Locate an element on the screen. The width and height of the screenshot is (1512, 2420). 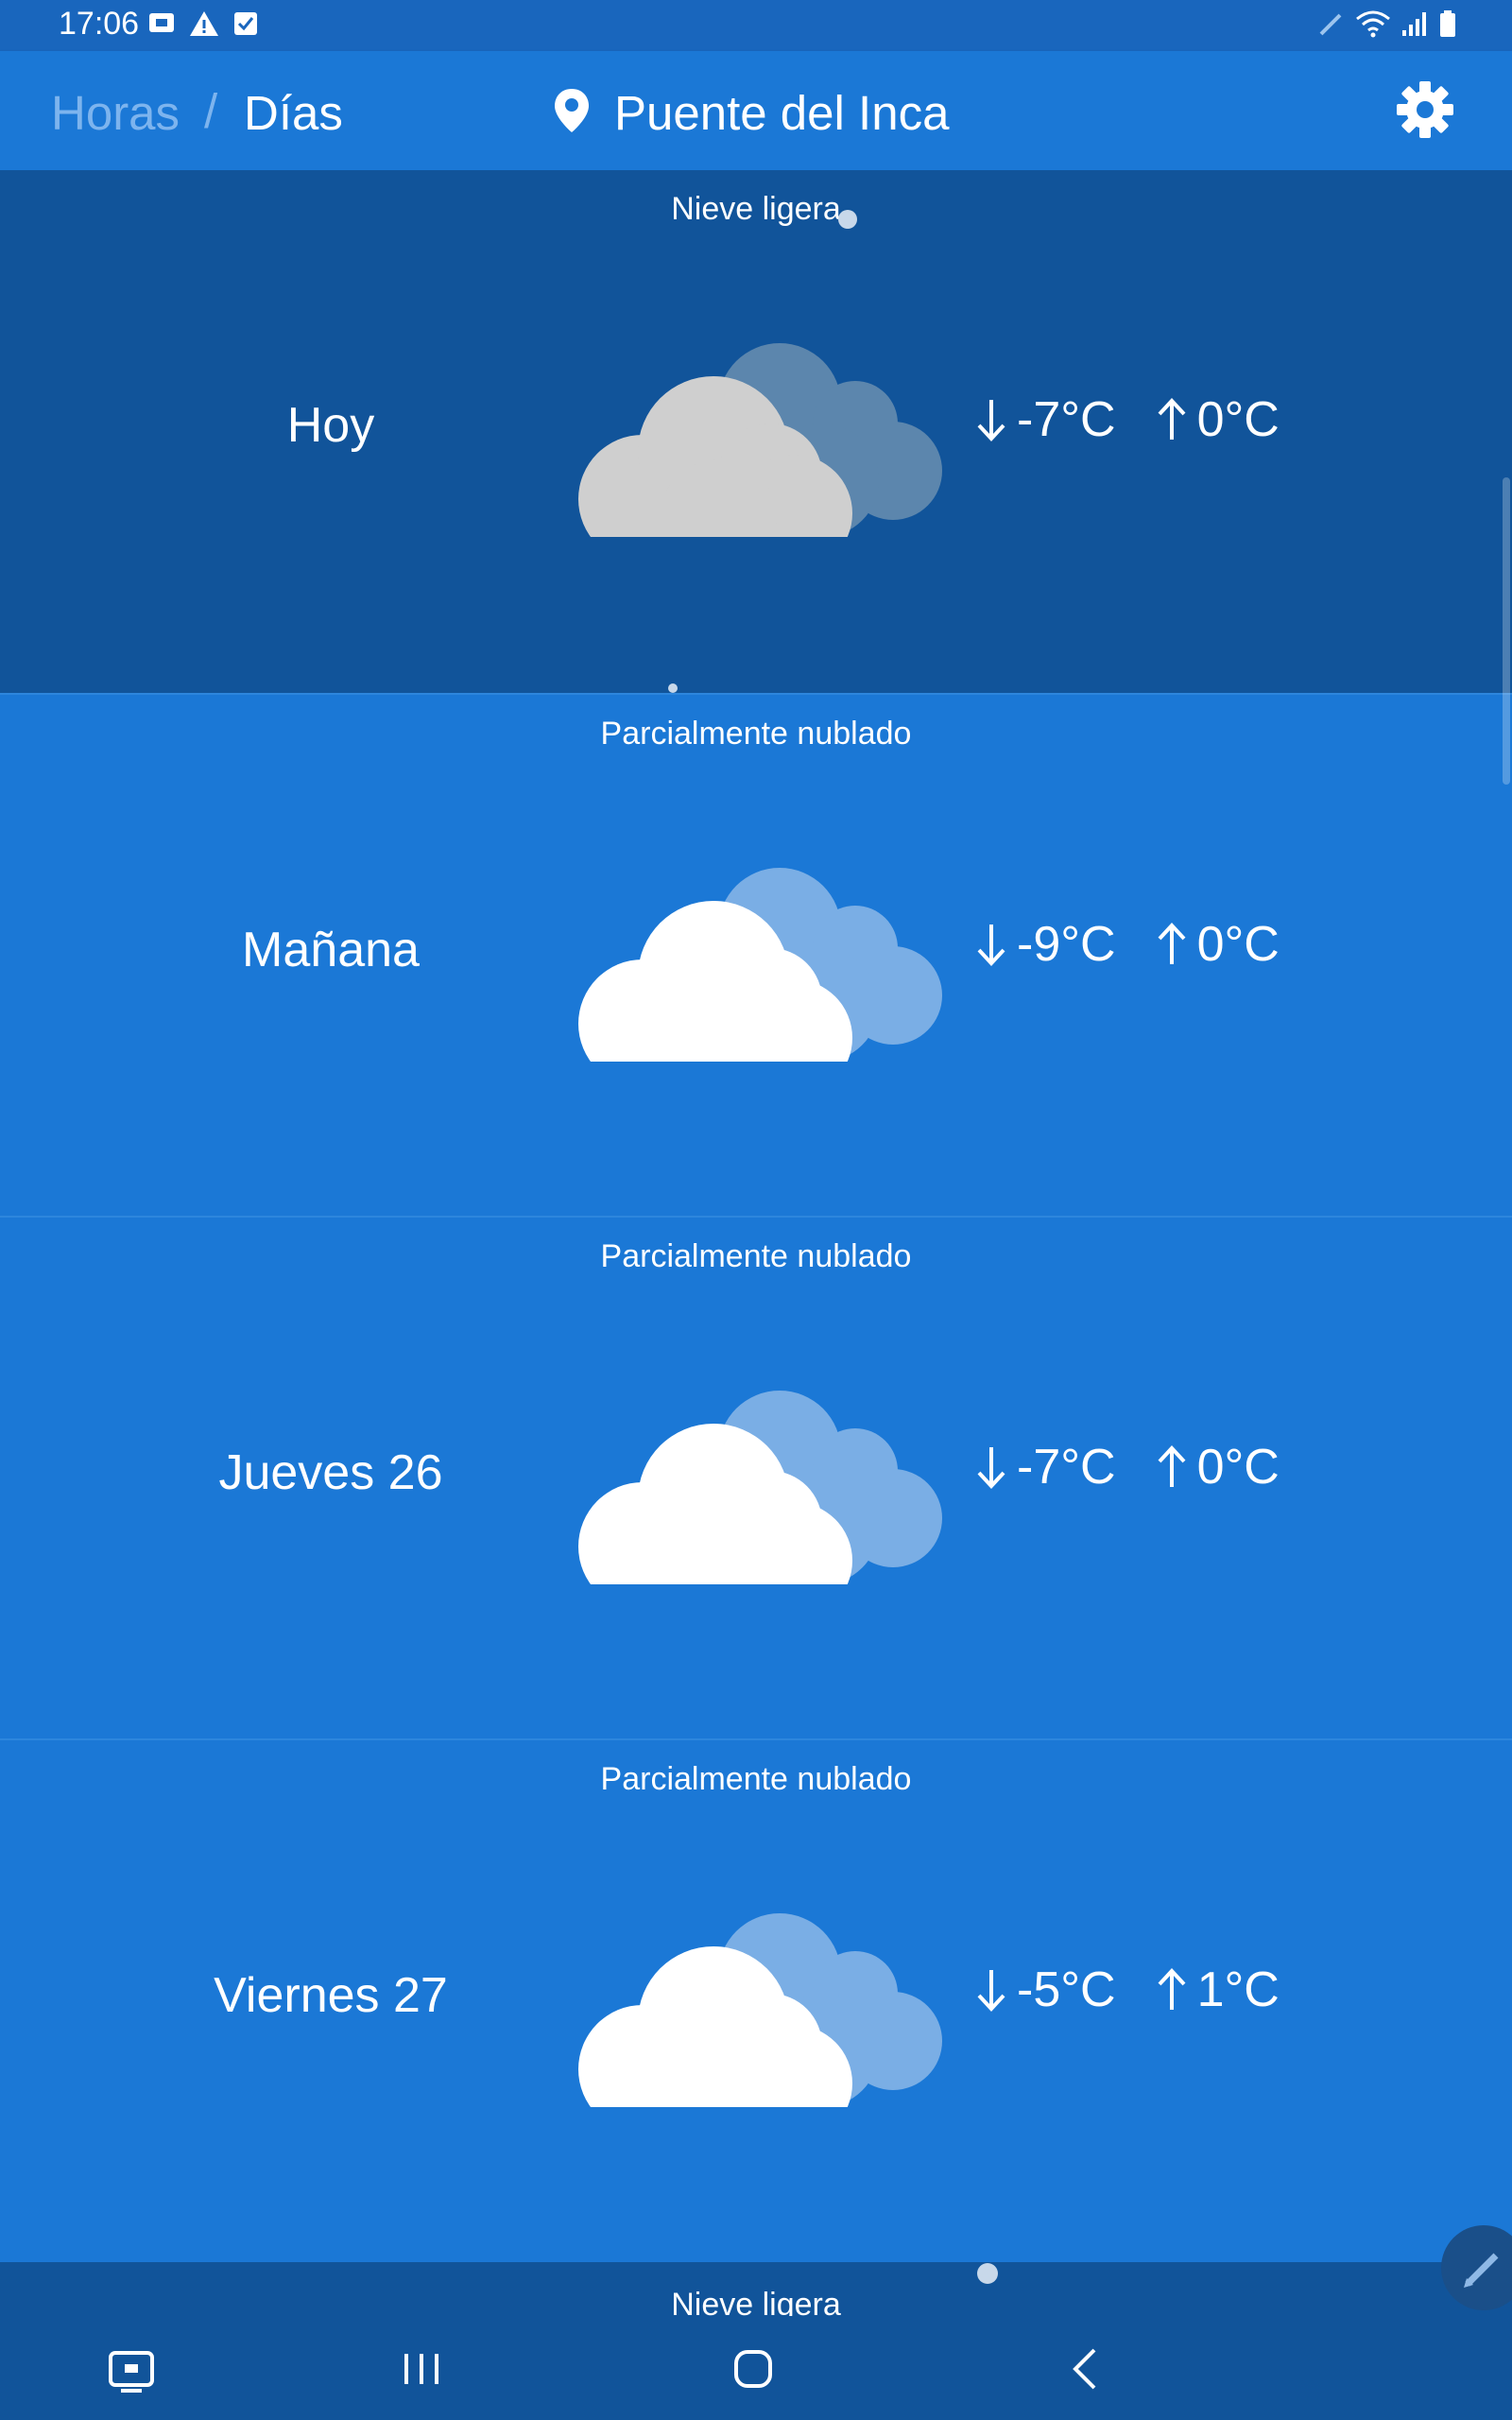
location-pin-icon is located at coordinates (572, 111).